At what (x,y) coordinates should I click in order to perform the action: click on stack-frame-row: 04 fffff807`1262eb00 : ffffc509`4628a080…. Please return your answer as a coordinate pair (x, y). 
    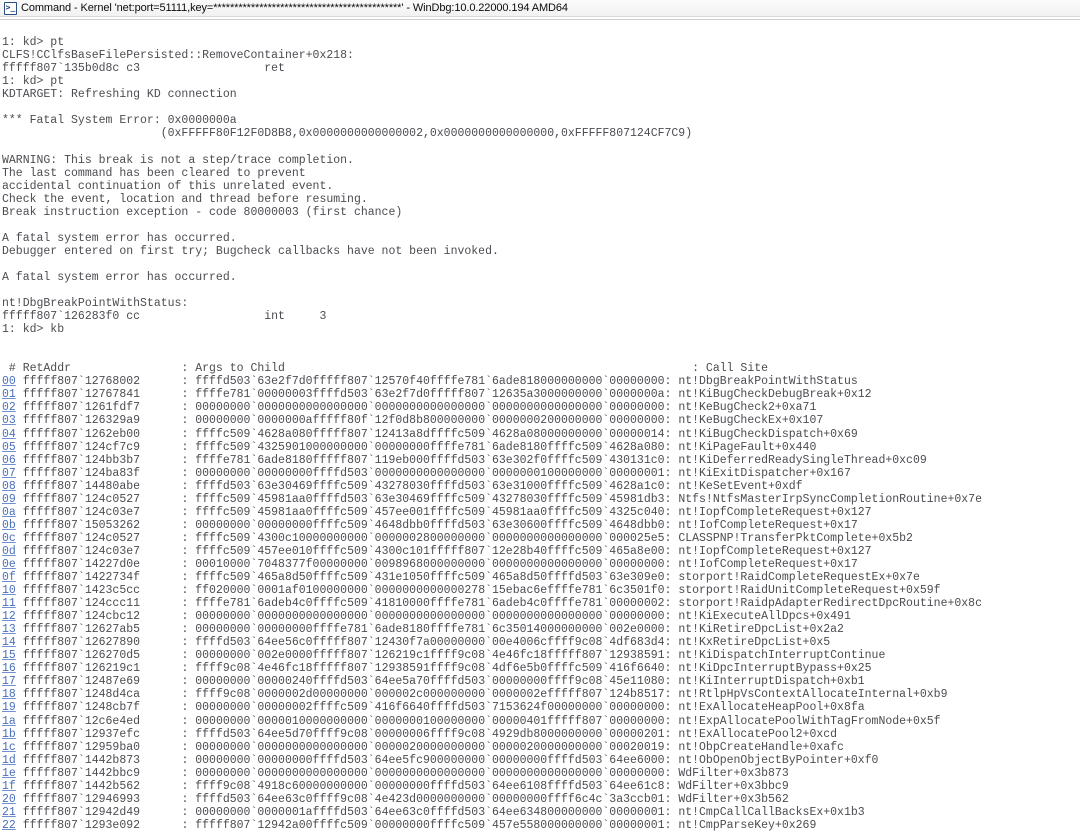
    Looking at the image, I should click on (541, 434).